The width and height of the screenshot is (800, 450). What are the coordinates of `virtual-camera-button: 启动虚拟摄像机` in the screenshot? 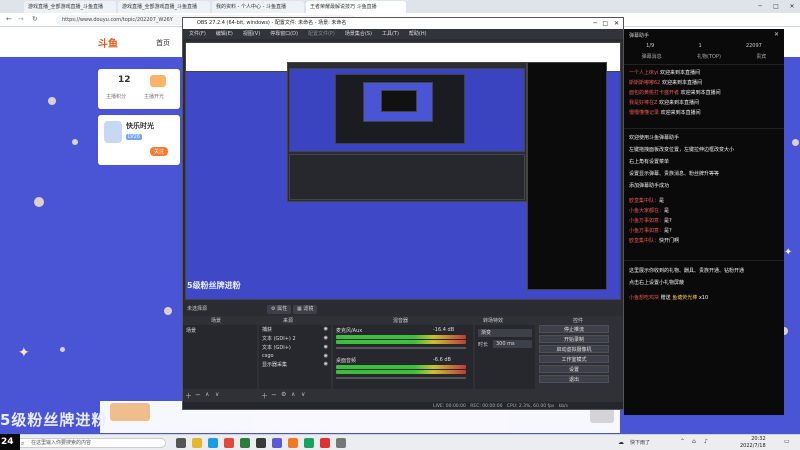 It's located at (574, 349).